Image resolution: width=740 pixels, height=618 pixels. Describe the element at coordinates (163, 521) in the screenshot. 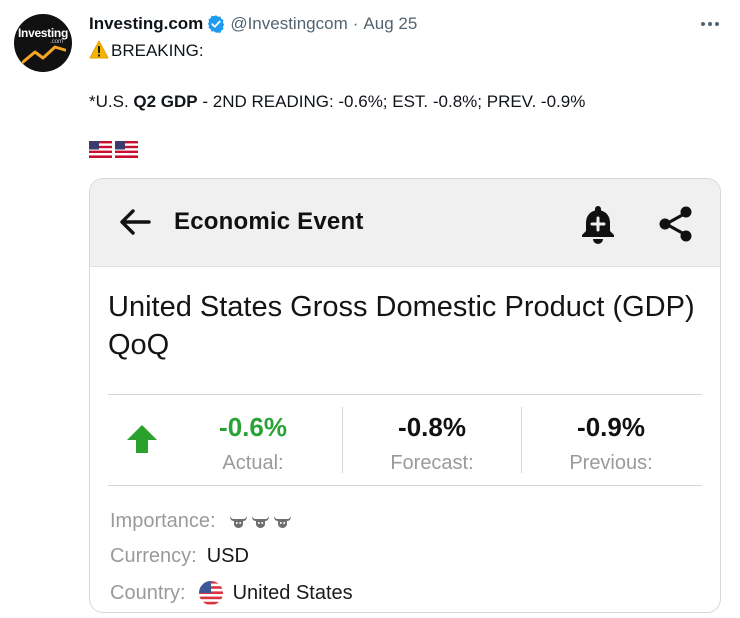

I see `importance-label: Importance:` at that location.